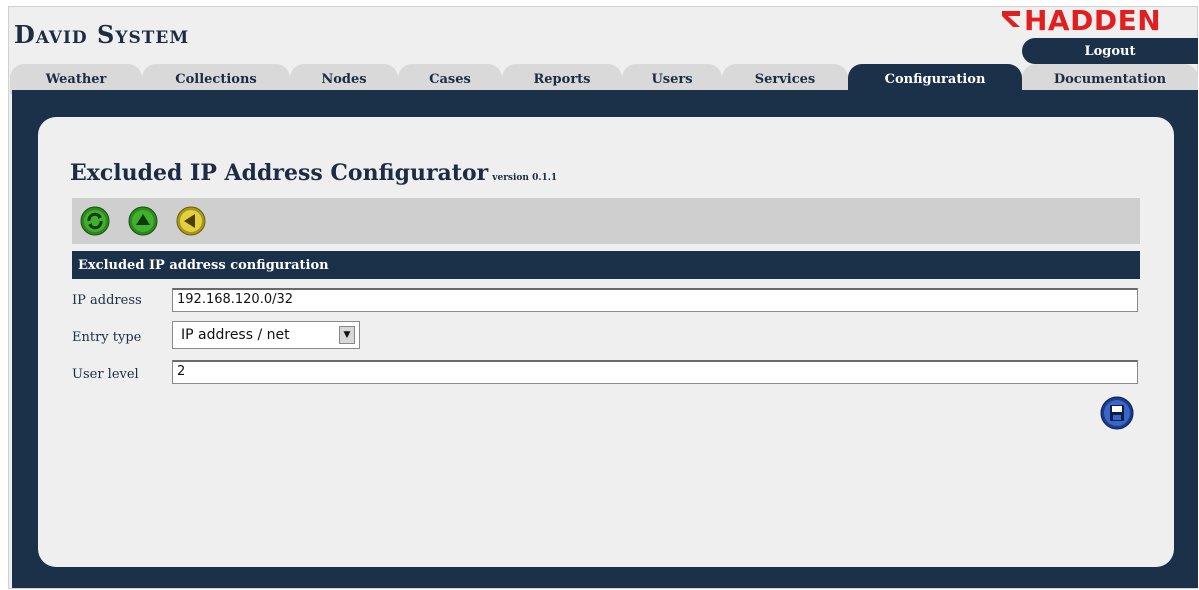 The width and height of the screenshot is (1199, 590). What do you see at coordinates (107, 337) in the screenshot?
I see `entry-type-label: Entry type` at bounding box center [107, 337].